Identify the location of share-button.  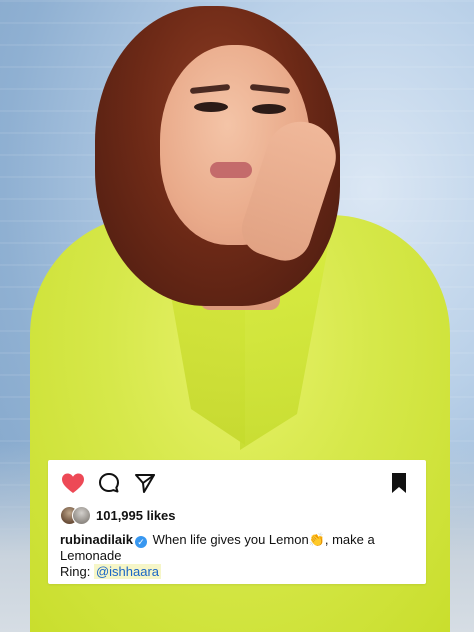
(145, 483).